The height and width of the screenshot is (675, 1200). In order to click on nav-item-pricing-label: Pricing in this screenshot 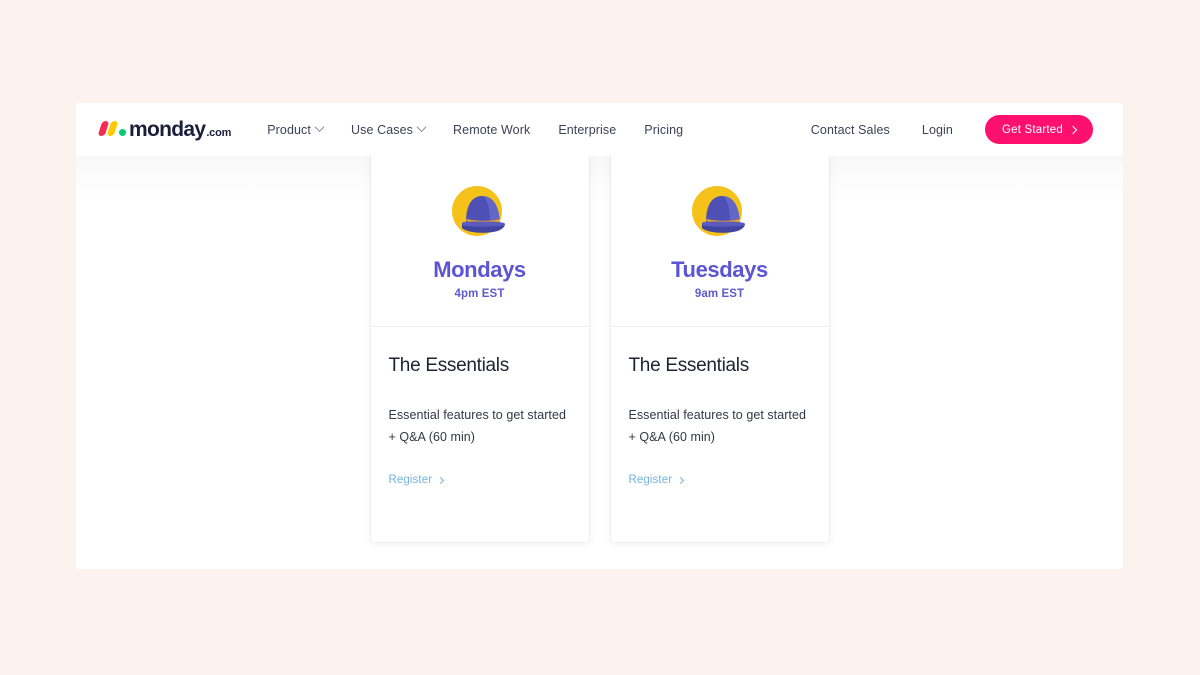, I will do `click(664, 129)`.